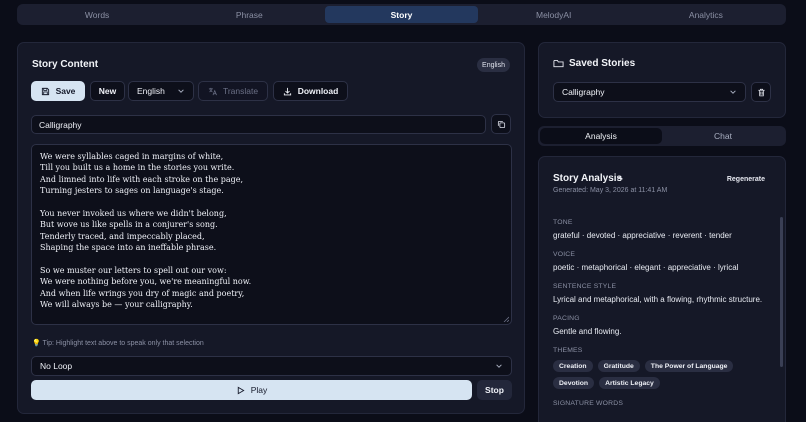 The width and height of the screenshot is (806, 422). What do you see at coordinates (493, 65) in the screenshot?
I see `language-badge: English` at bounding box center [493, 65].